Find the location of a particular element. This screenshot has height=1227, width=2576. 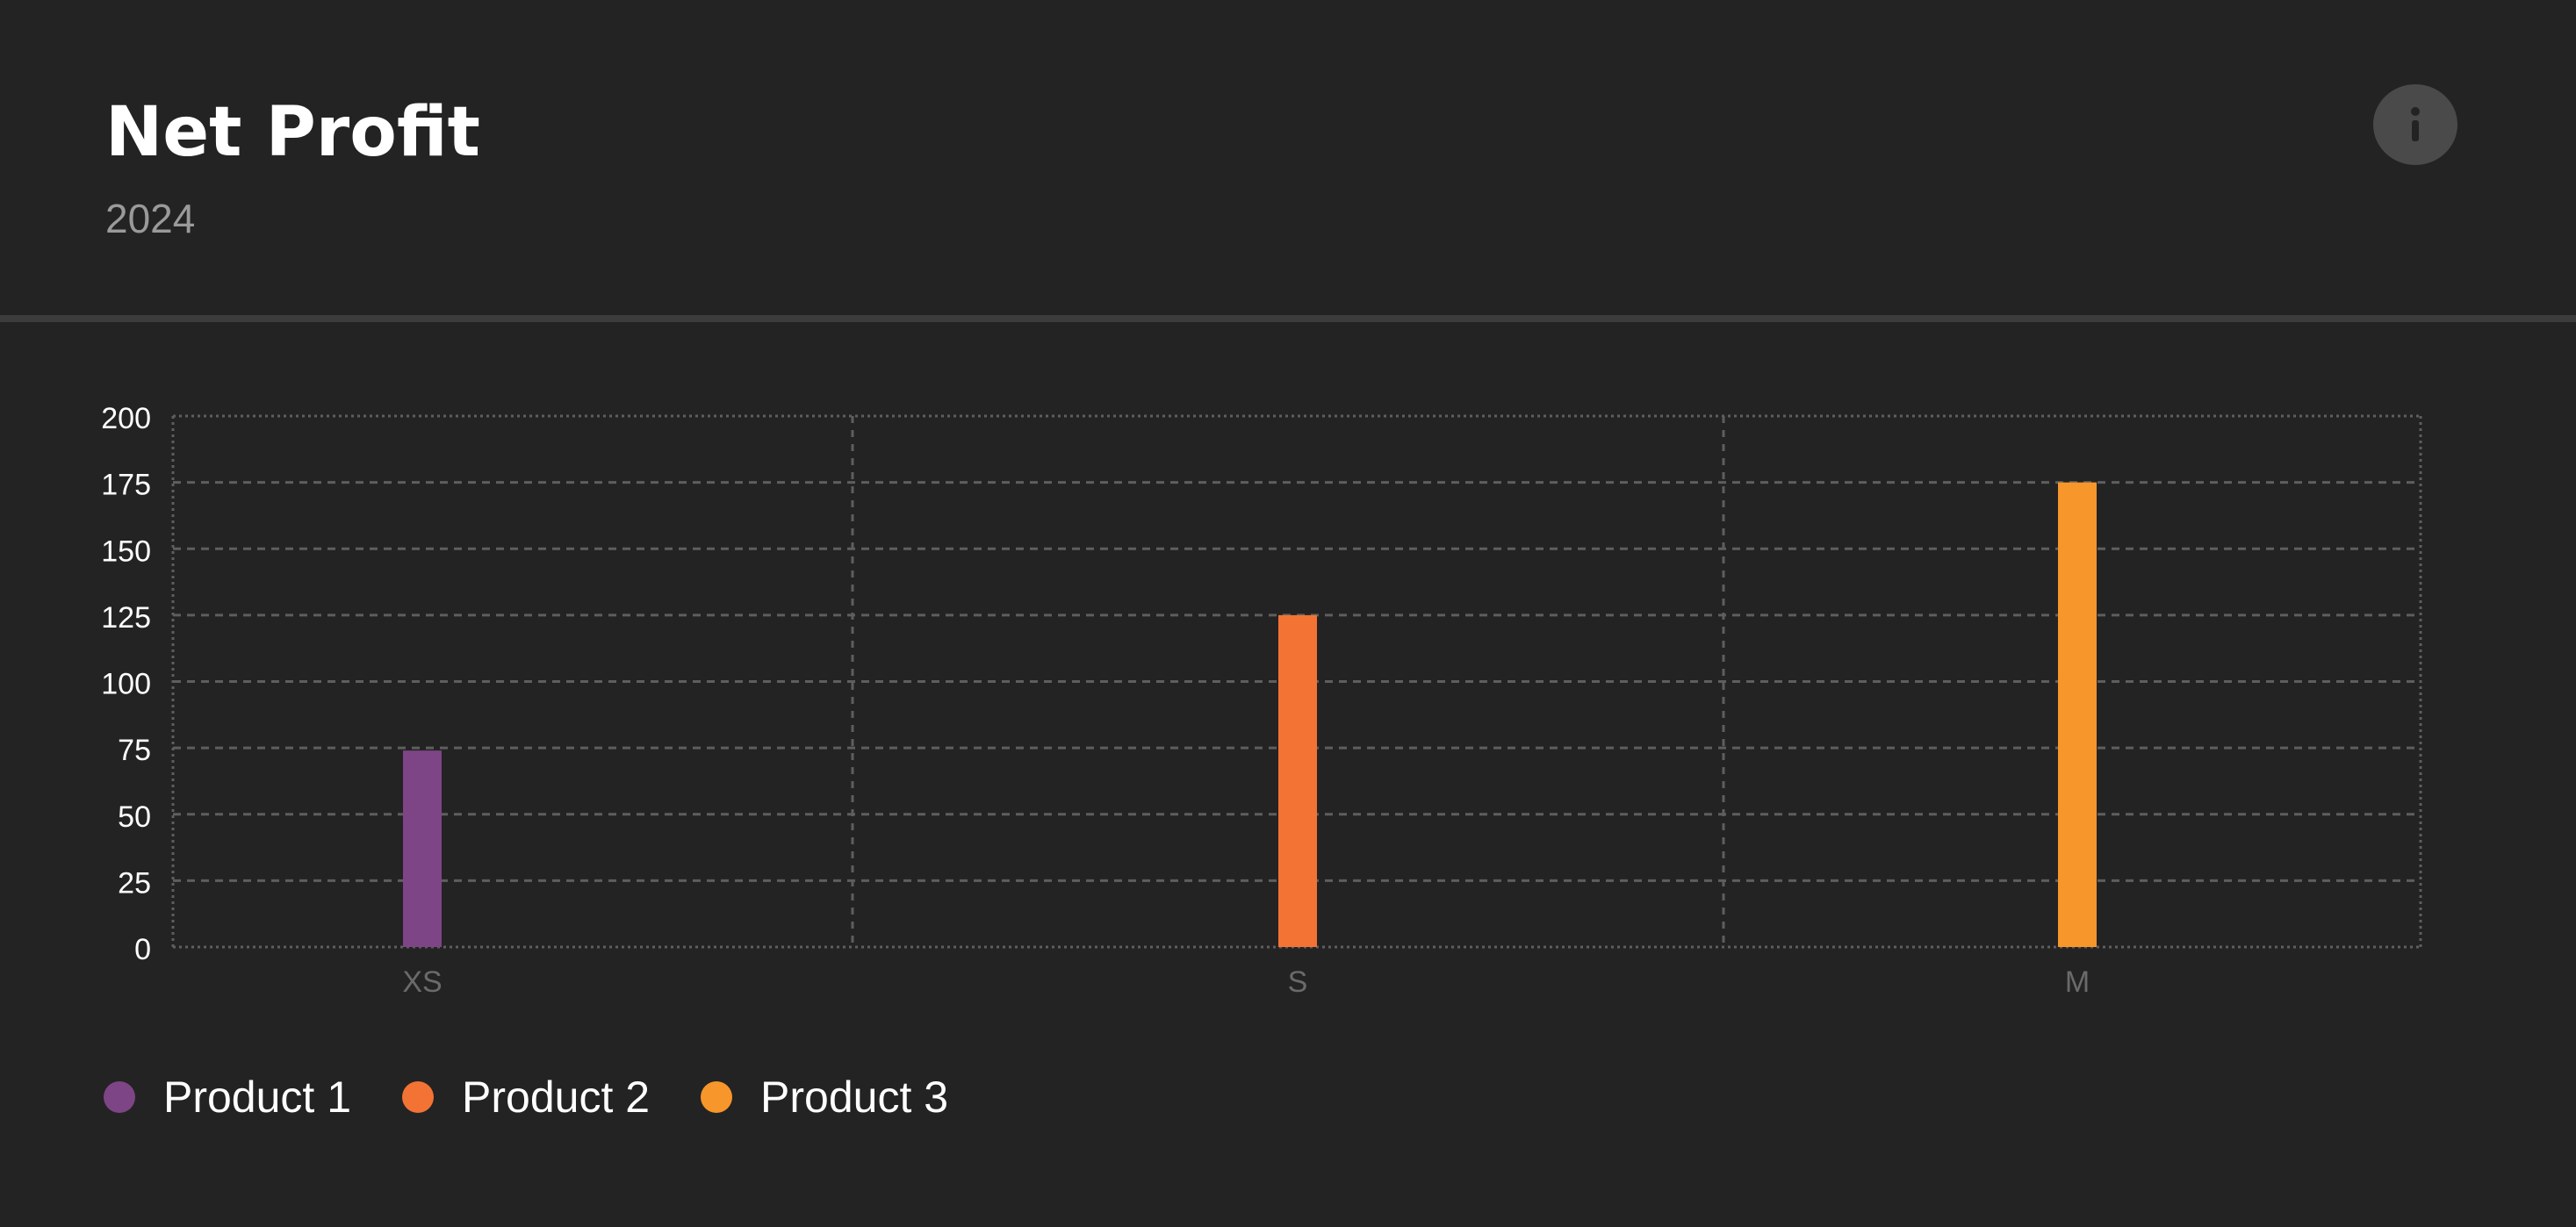

info-icon is located at coordinates (2415, 124).